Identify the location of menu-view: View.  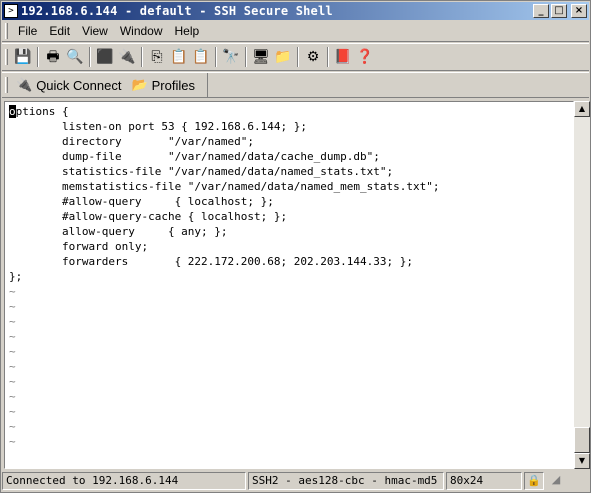
(95, 31).